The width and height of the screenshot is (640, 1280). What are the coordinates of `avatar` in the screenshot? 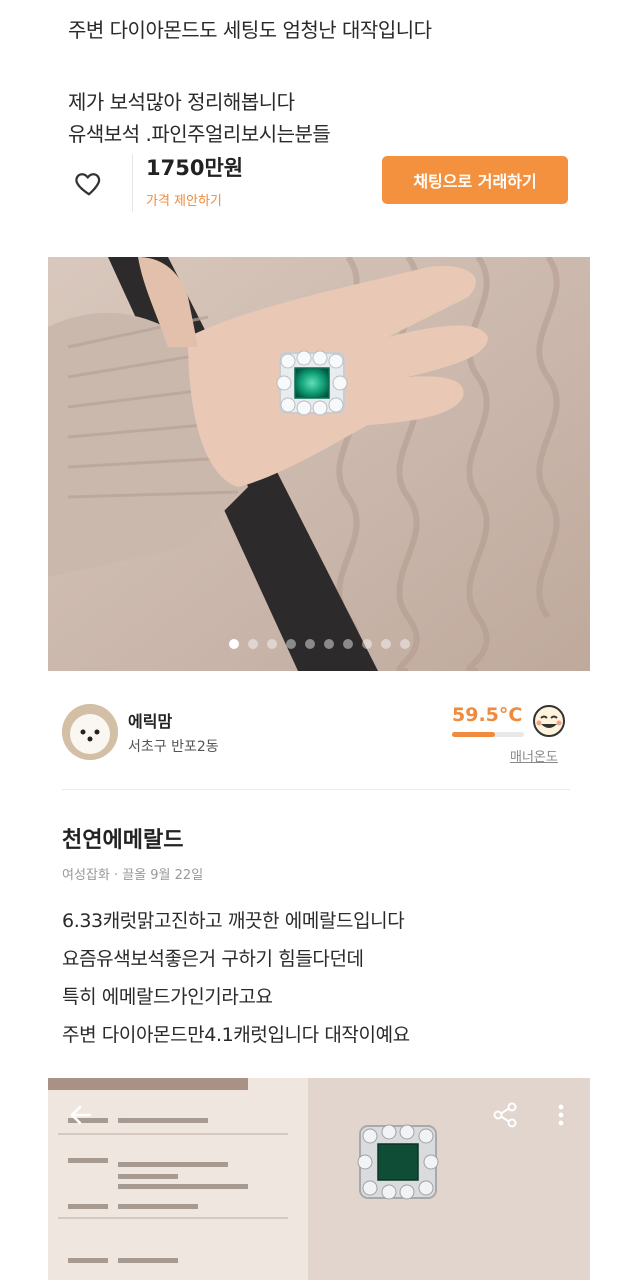 It's located at (90, 732).